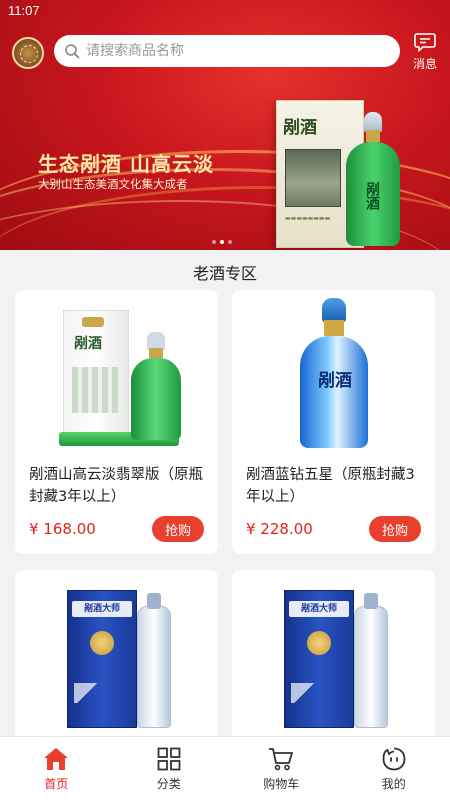 This screenshot has height=800, width=450. I want to click on section-title: 老酒专区, so click(224, 273).